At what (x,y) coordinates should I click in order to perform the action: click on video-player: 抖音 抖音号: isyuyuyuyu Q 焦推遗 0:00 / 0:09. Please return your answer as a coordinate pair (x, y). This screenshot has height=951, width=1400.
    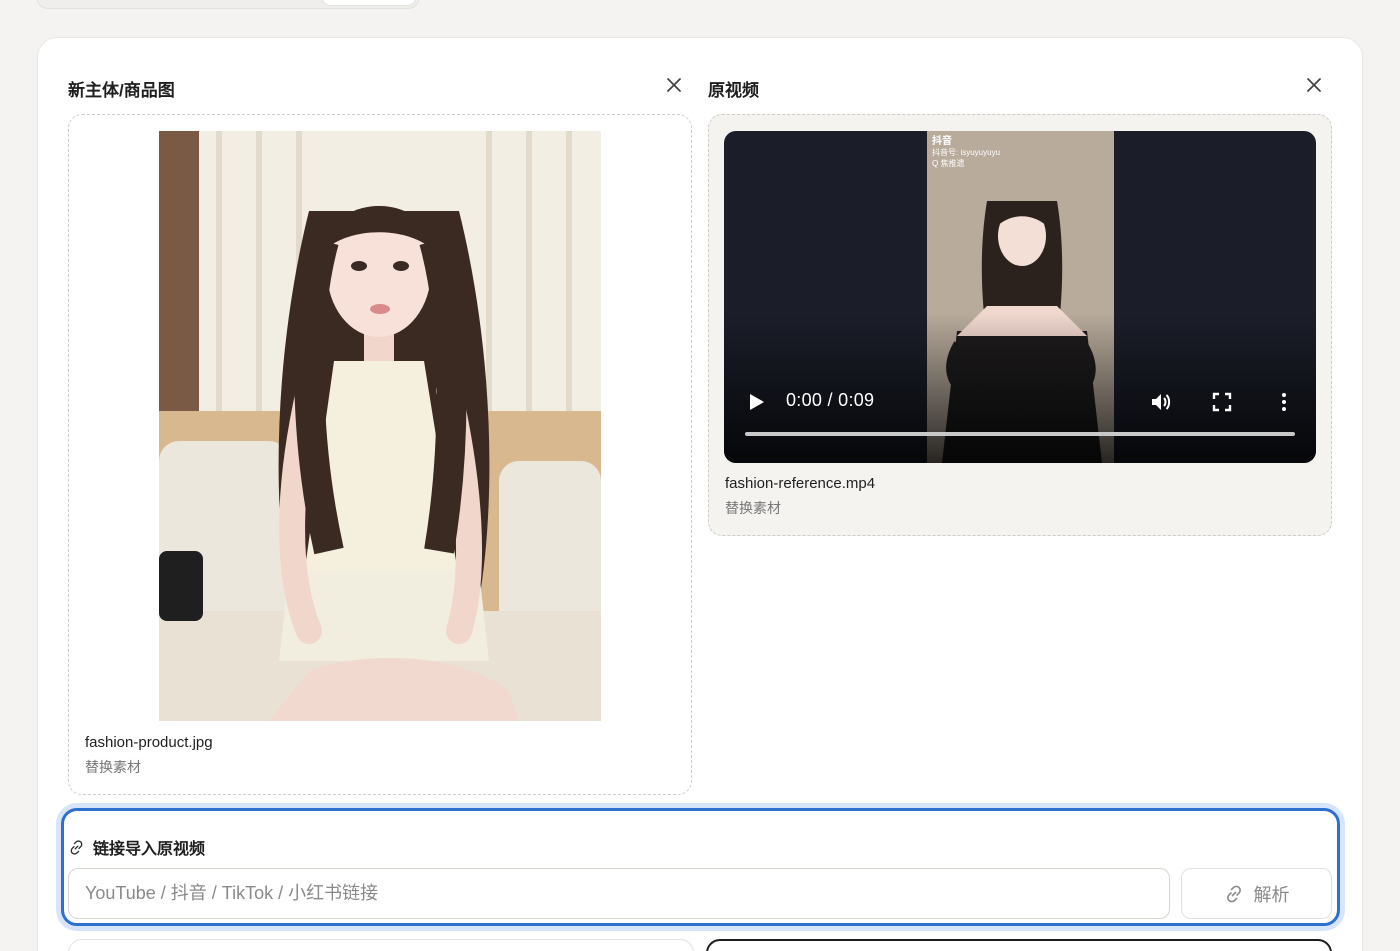
    Looking at the image, I should click on (1020, 297).